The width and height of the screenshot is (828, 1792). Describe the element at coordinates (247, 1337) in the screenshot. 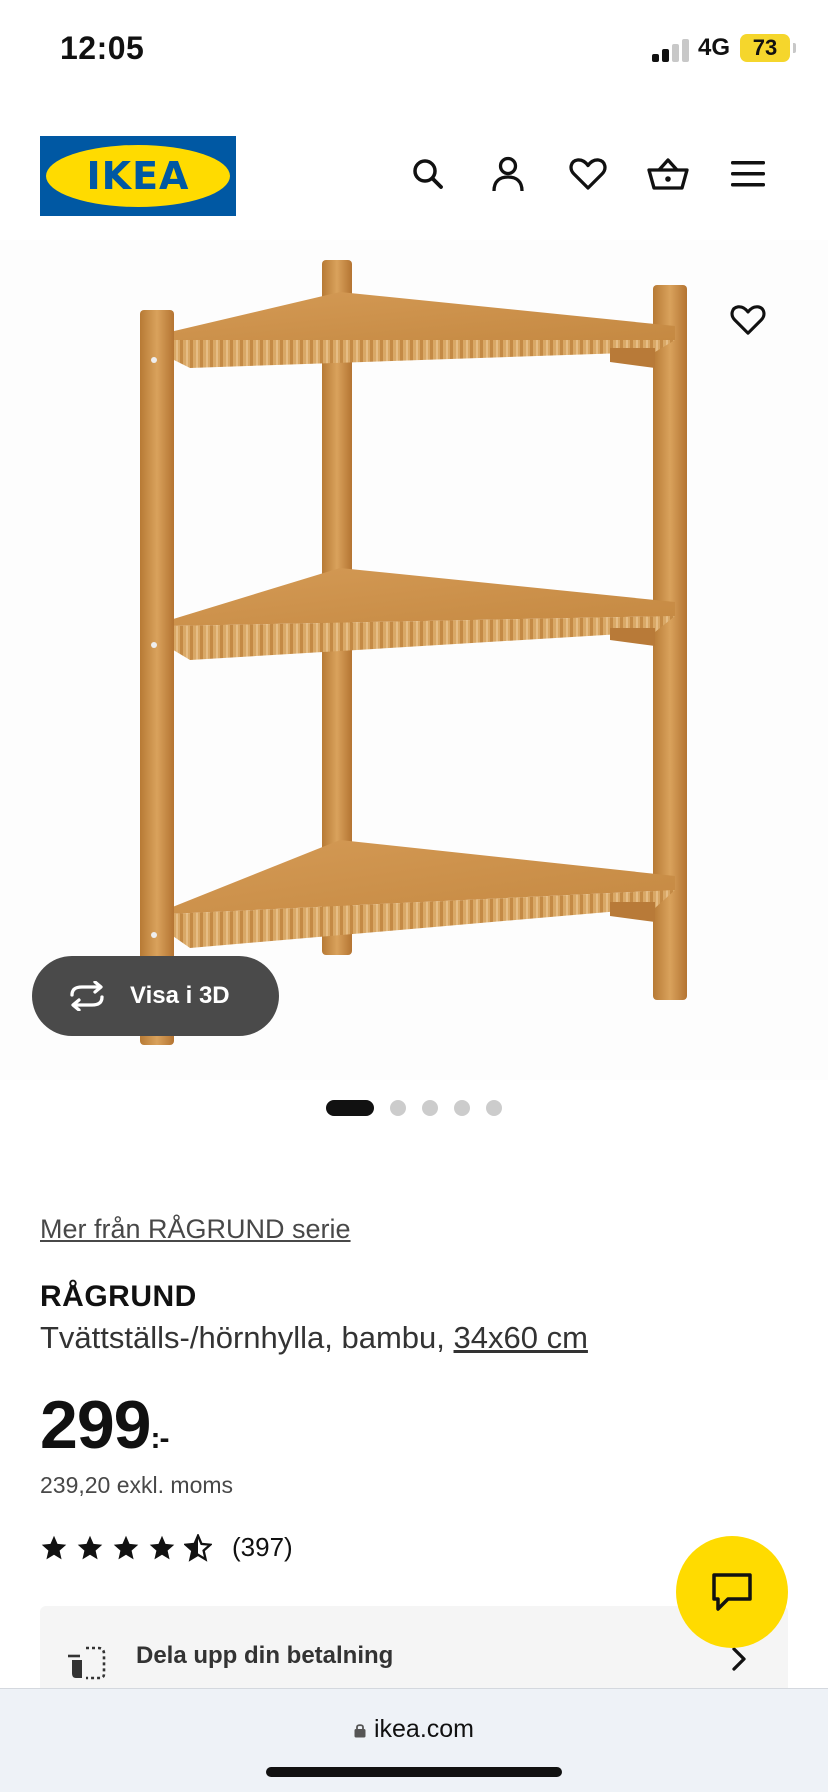

I see `product-type: Tvättställs-/hörnhylla, bambu,` at that location.